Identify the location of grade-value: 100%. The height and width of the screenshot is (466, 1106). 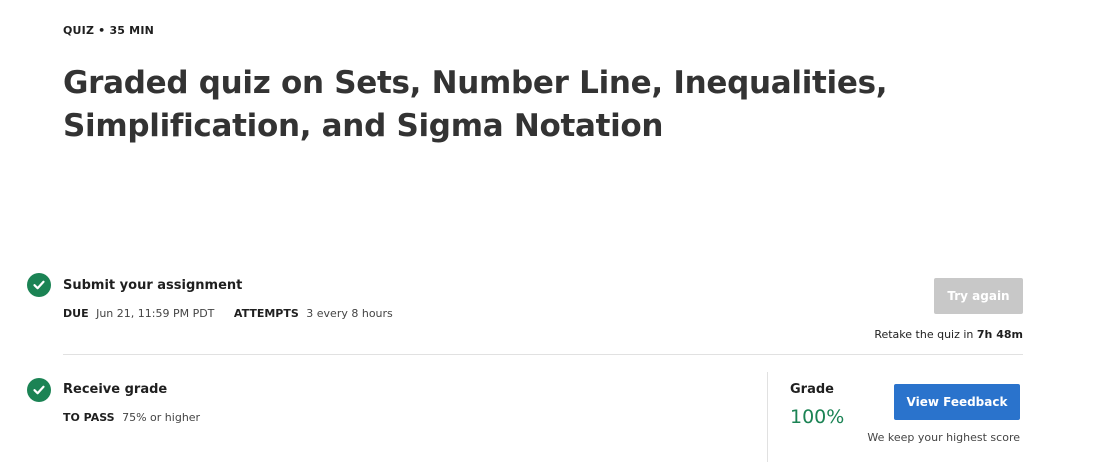
(817, 417).